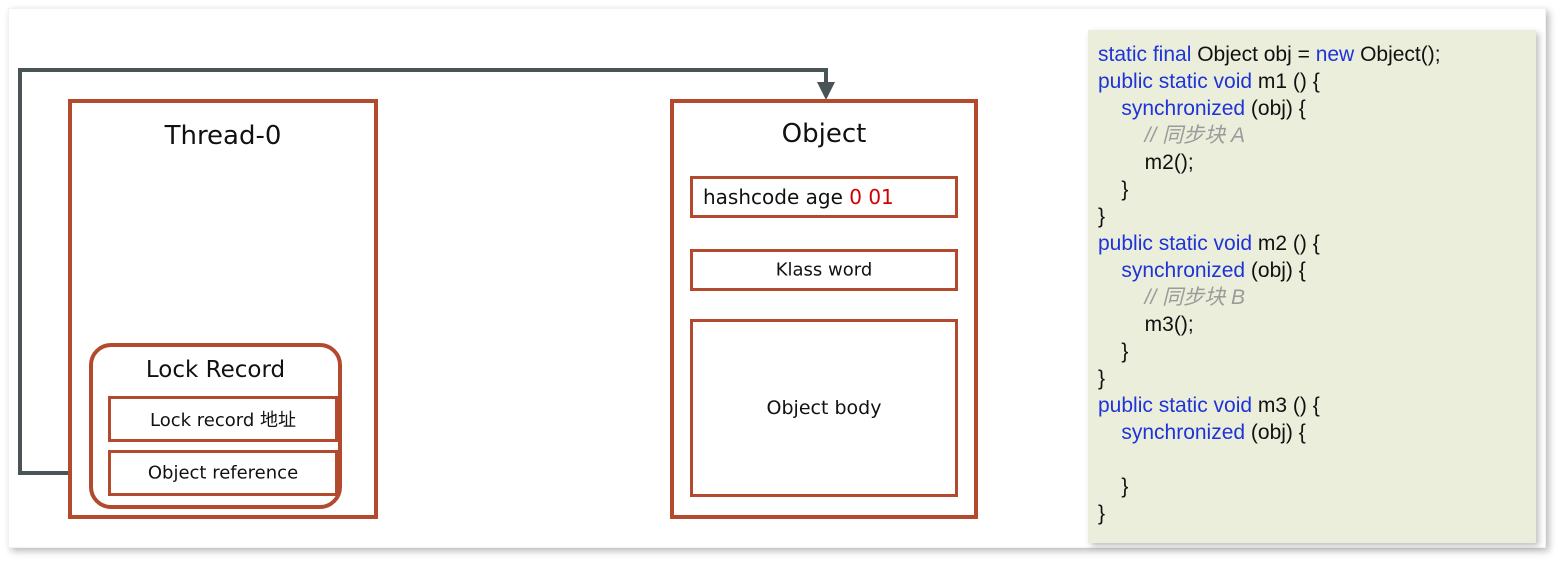 The width and height of the screenshot is (1562, 565). Describe the element at coordinates (1286, 243) in the screenshot. I see `code-text: m2 () {` at that location.